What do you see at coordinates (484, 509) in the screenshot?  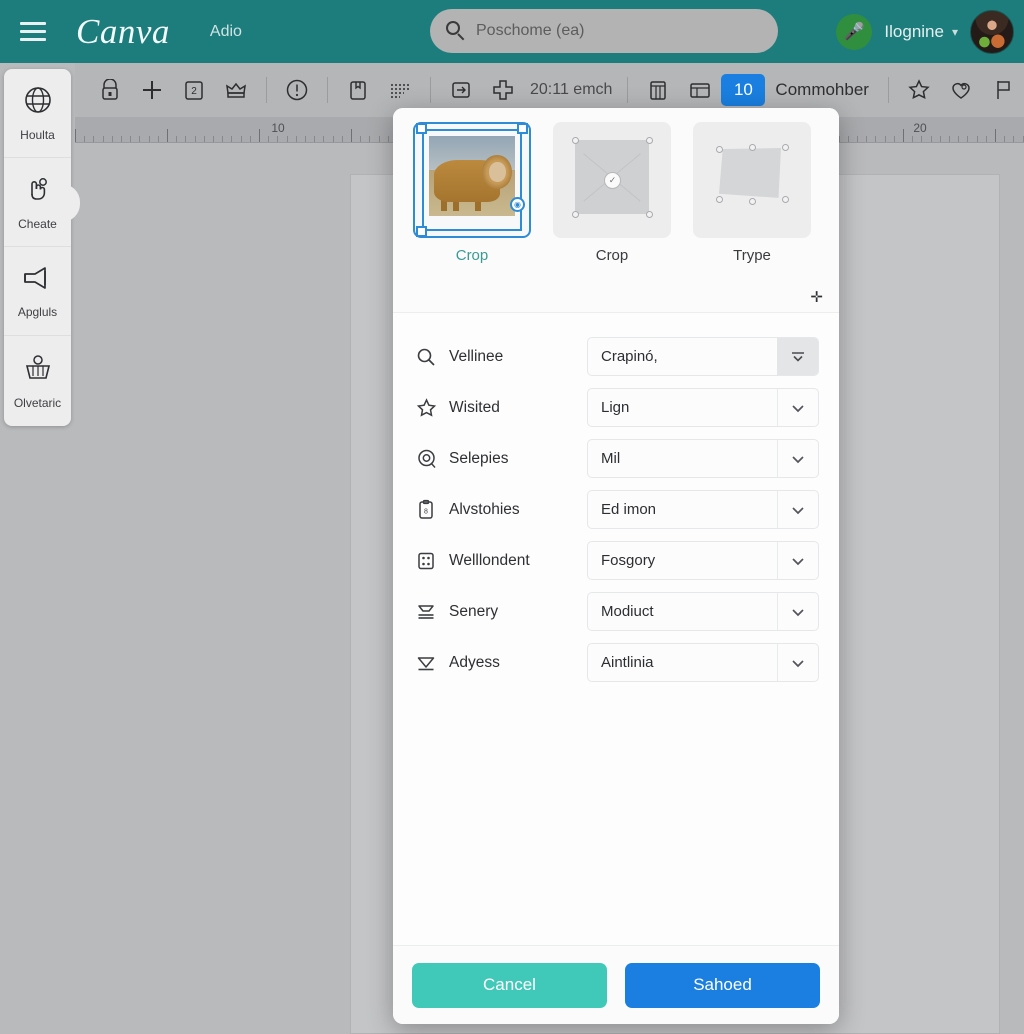 I see `form-label: Alvstohies` at bounding box center [484, 509].